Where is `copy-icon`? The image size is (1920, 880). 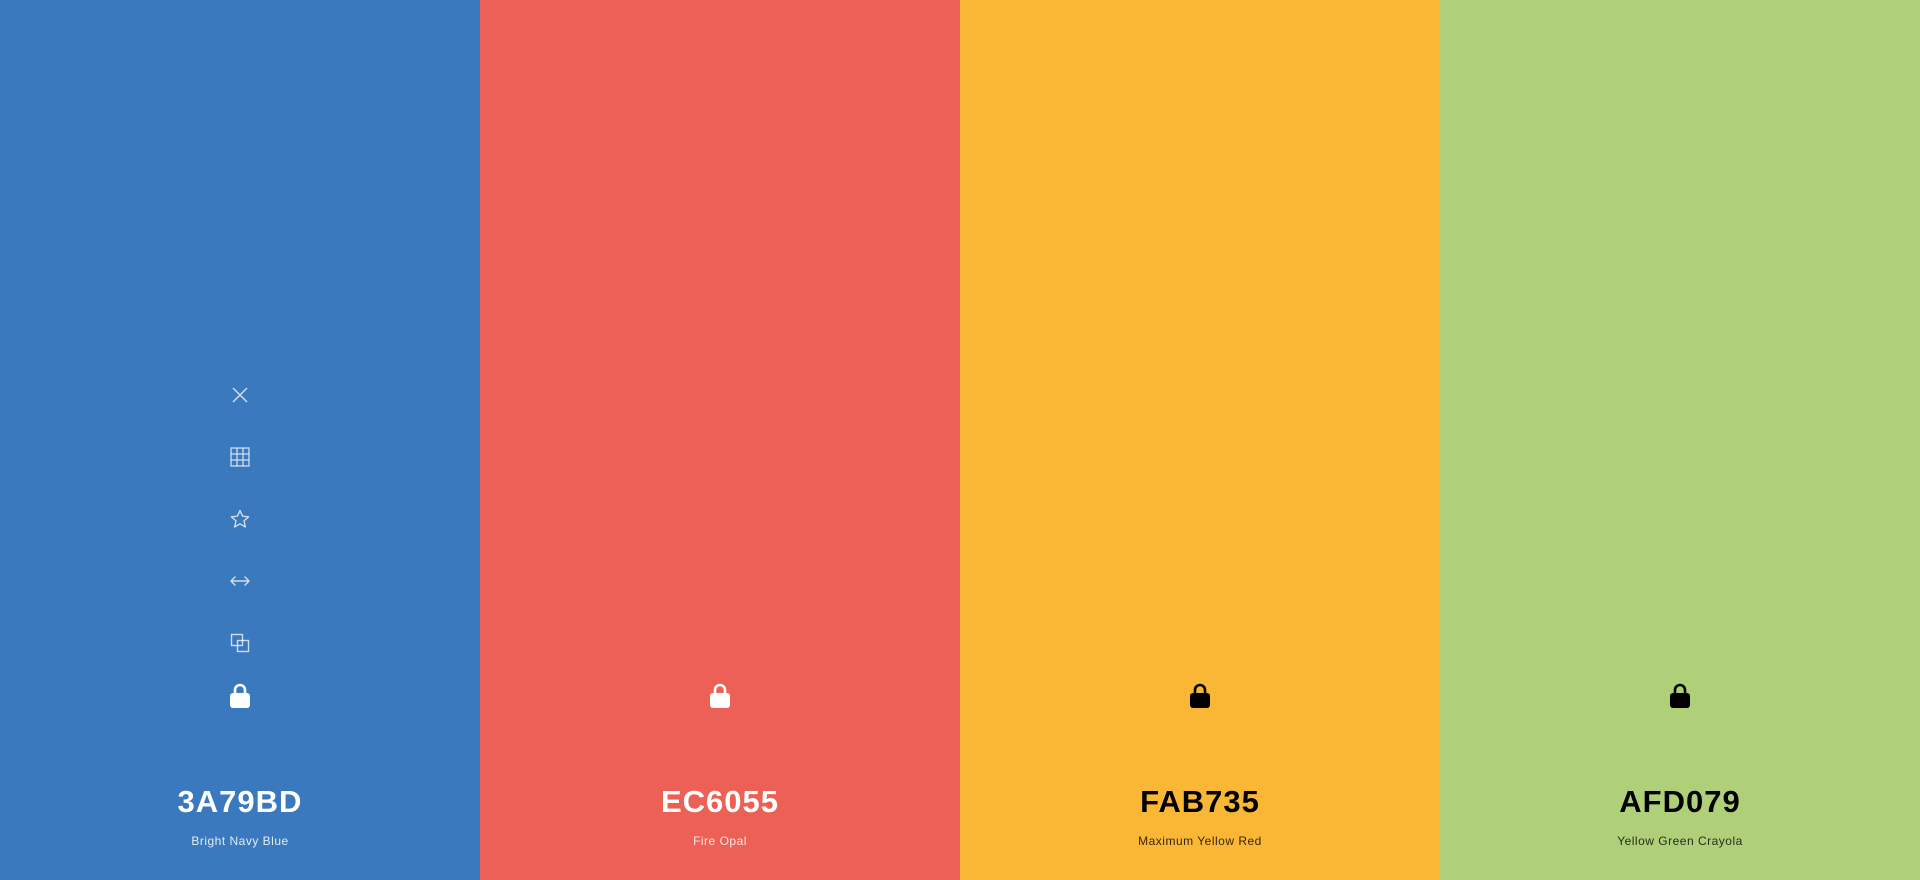 copy-icon is located at coordinates (240, 643).